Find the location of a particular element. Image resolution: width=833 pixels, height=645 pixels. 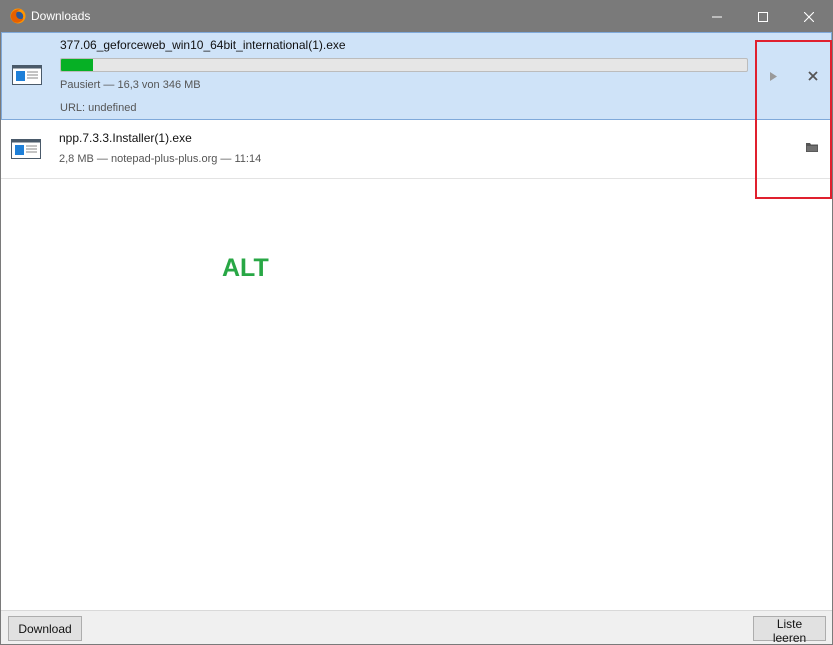

download-button: Download is located at coordinates (45, 628).